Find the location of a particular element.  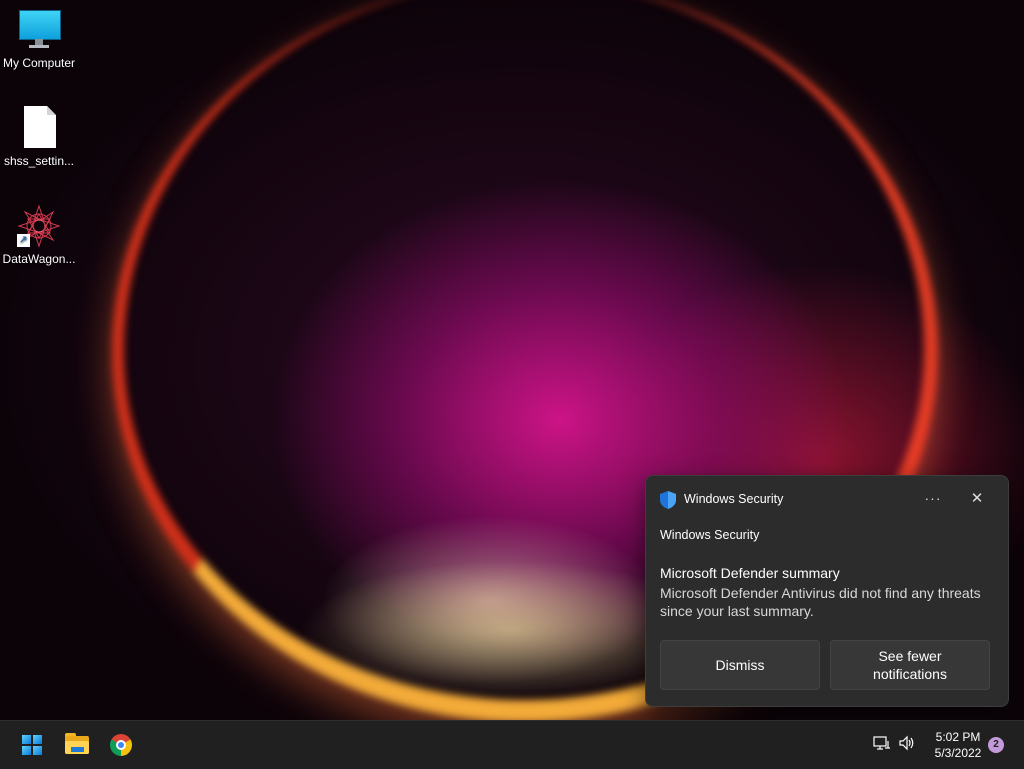

desktop-icon-my-computer: My Computer is located at coordinates (39, 39).